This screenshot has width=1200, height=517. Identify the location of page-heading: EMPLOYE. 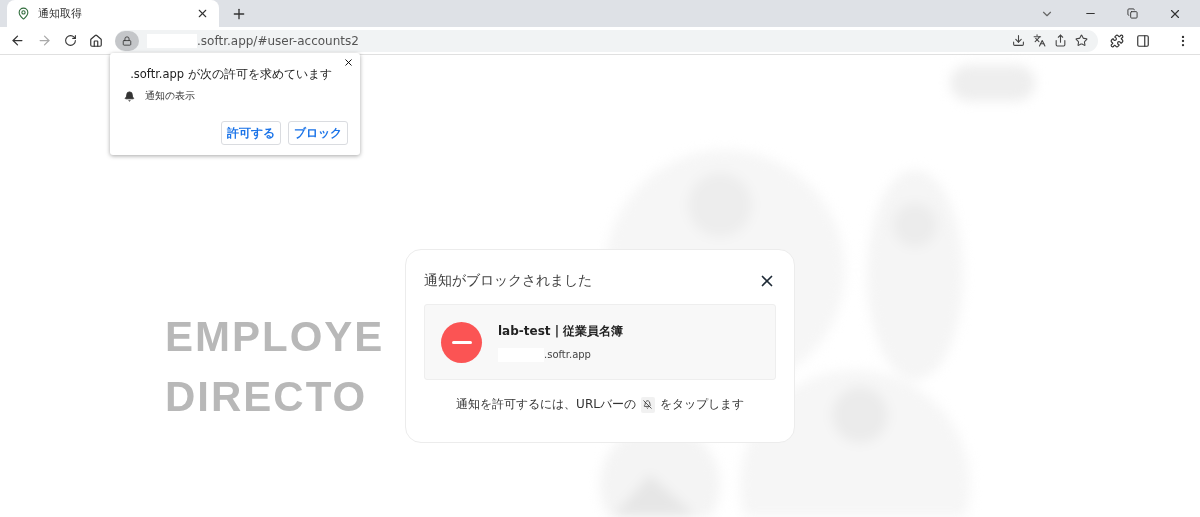
(275, 337).